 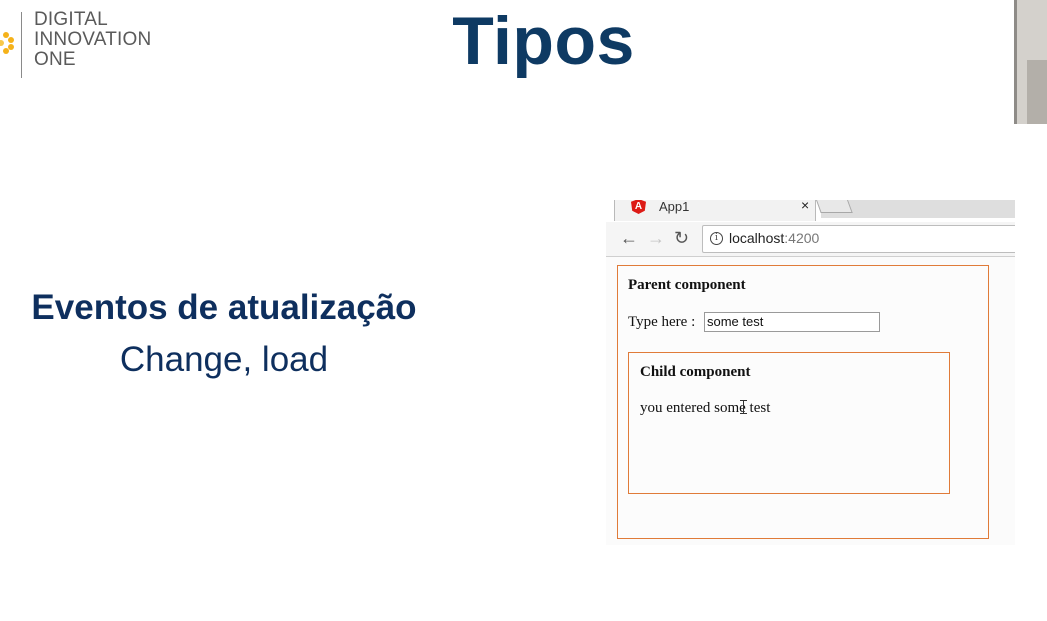 I want to click on info-icon: i, so click(x=716, y=238).